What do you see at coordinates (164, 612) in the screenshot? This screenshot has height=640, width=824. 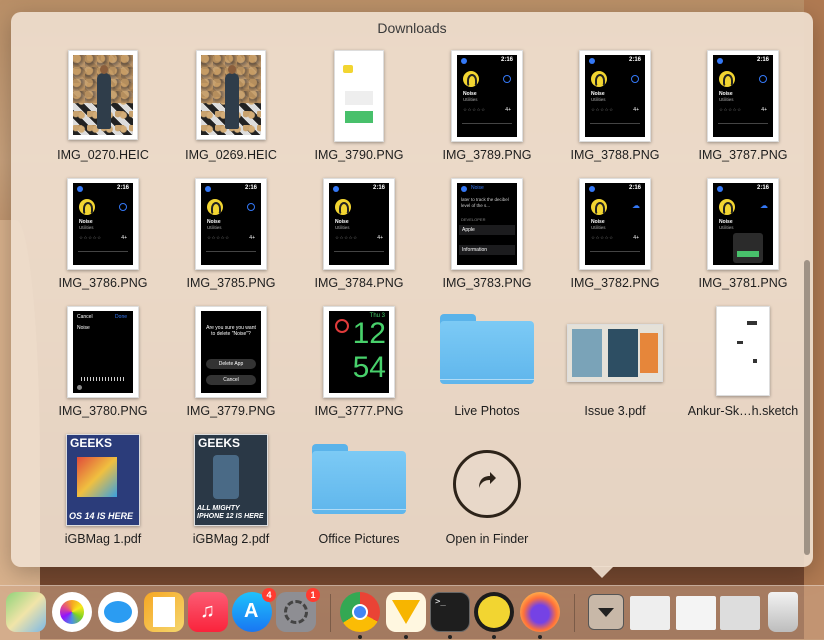 I see `pages-icon` at bounding box center [164, 612].